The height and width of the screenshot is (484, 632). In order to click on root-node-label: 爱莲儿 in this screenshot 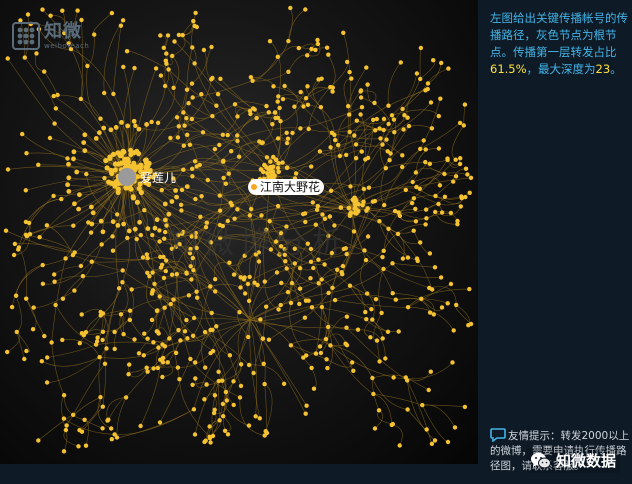, I will do `click(158, 178)`.